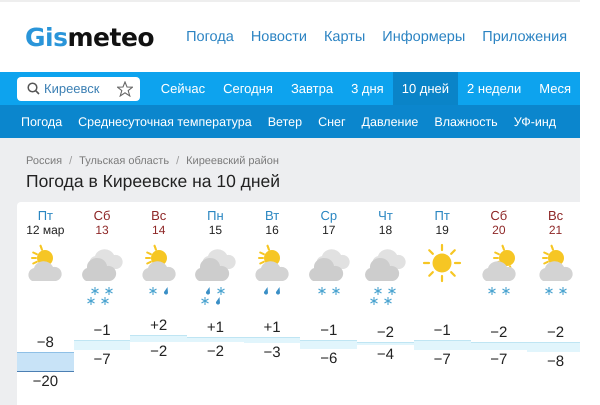 This screenshot has width=600, height=405. What do you see at coordinates (525, 37) in the screenshot?
I see `nav-link: Приложения` at bounding box center [525, 37].